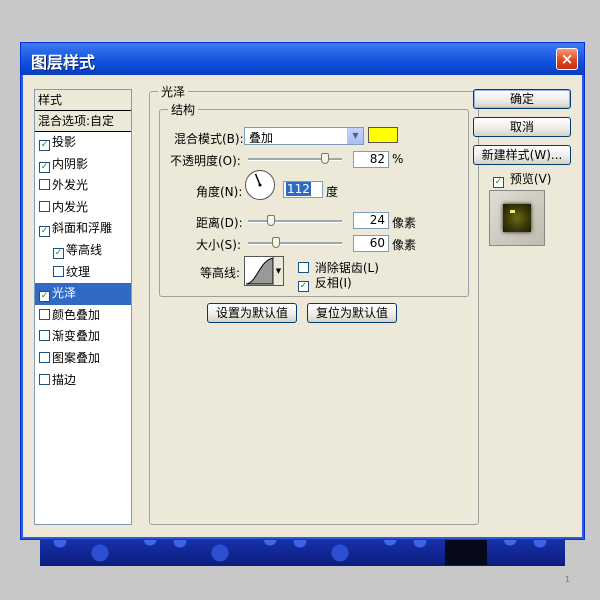  I want to click on style-item: 渐变叠加, so click(83, 337).